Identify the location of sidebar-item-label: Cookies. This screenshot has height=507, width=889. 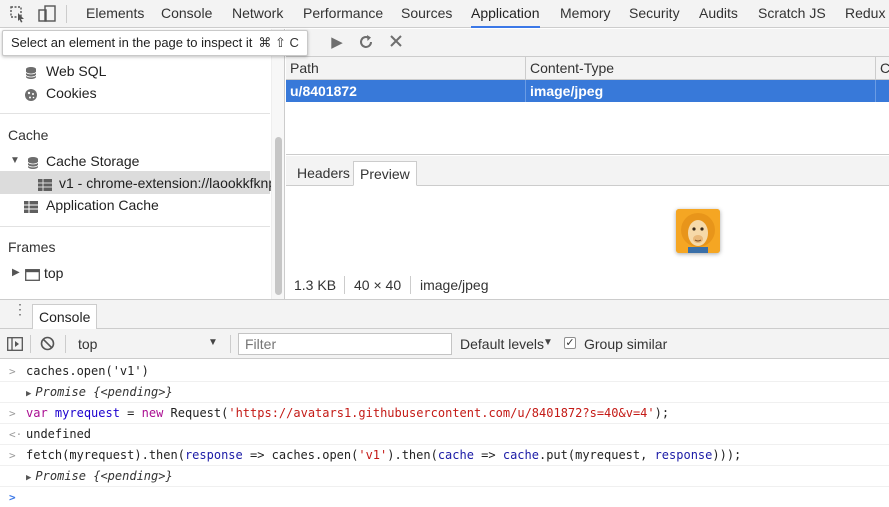
(71, 93).